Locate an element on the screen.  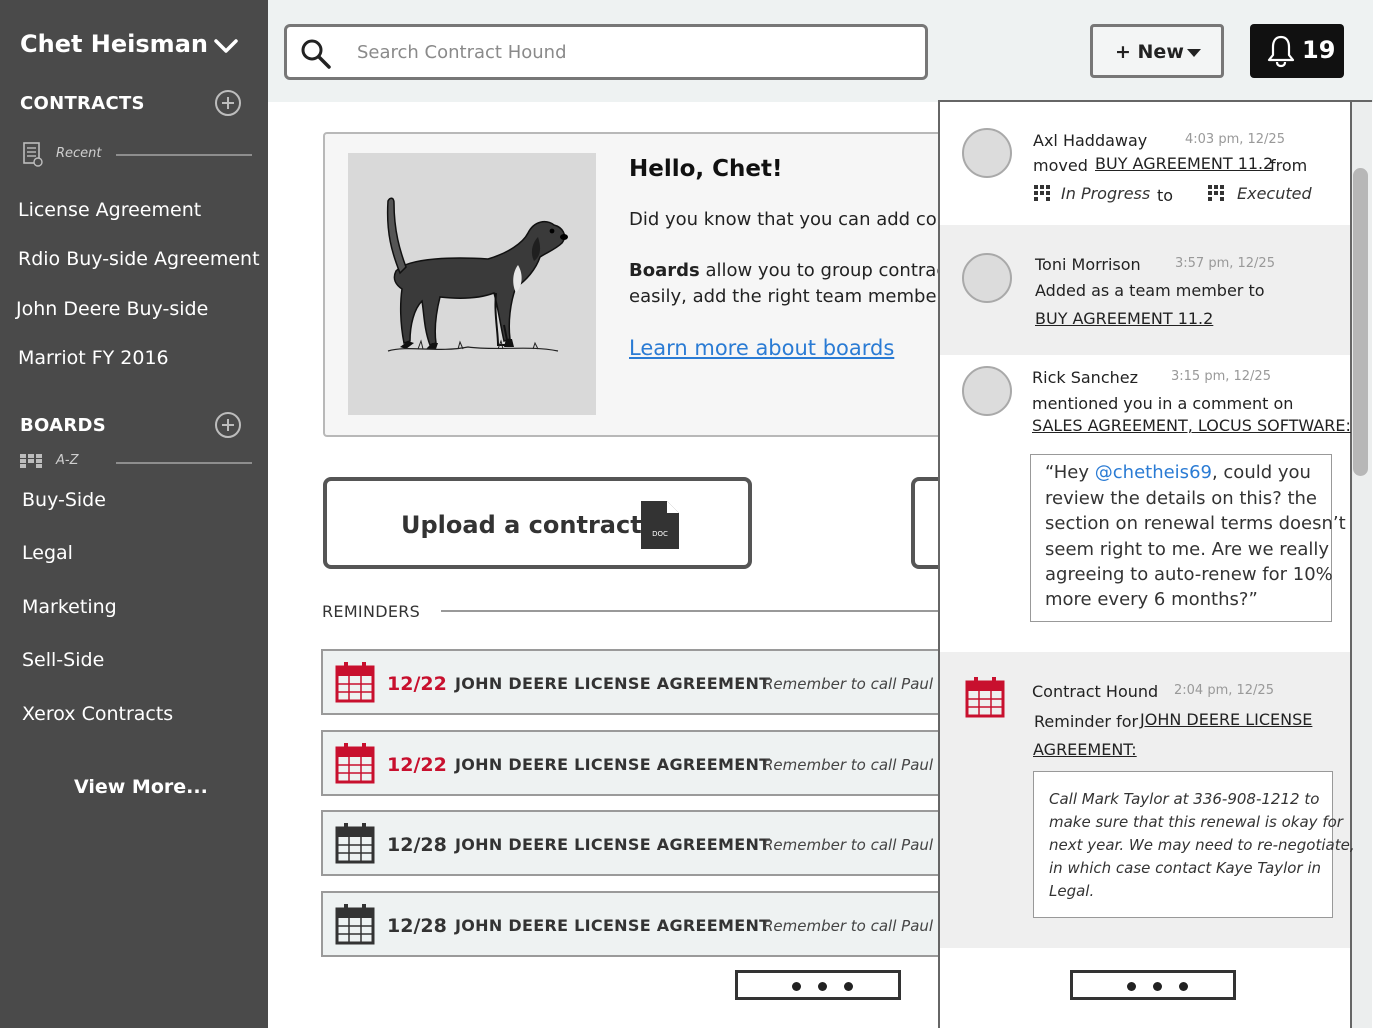
notification-text: Reminder for is located at coordinates (1086, 721).